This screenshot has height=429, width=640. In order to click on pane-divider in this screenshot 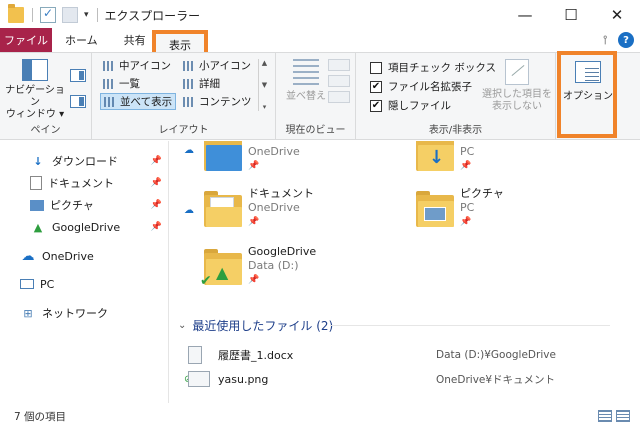, I will do `click(168, 272)`.